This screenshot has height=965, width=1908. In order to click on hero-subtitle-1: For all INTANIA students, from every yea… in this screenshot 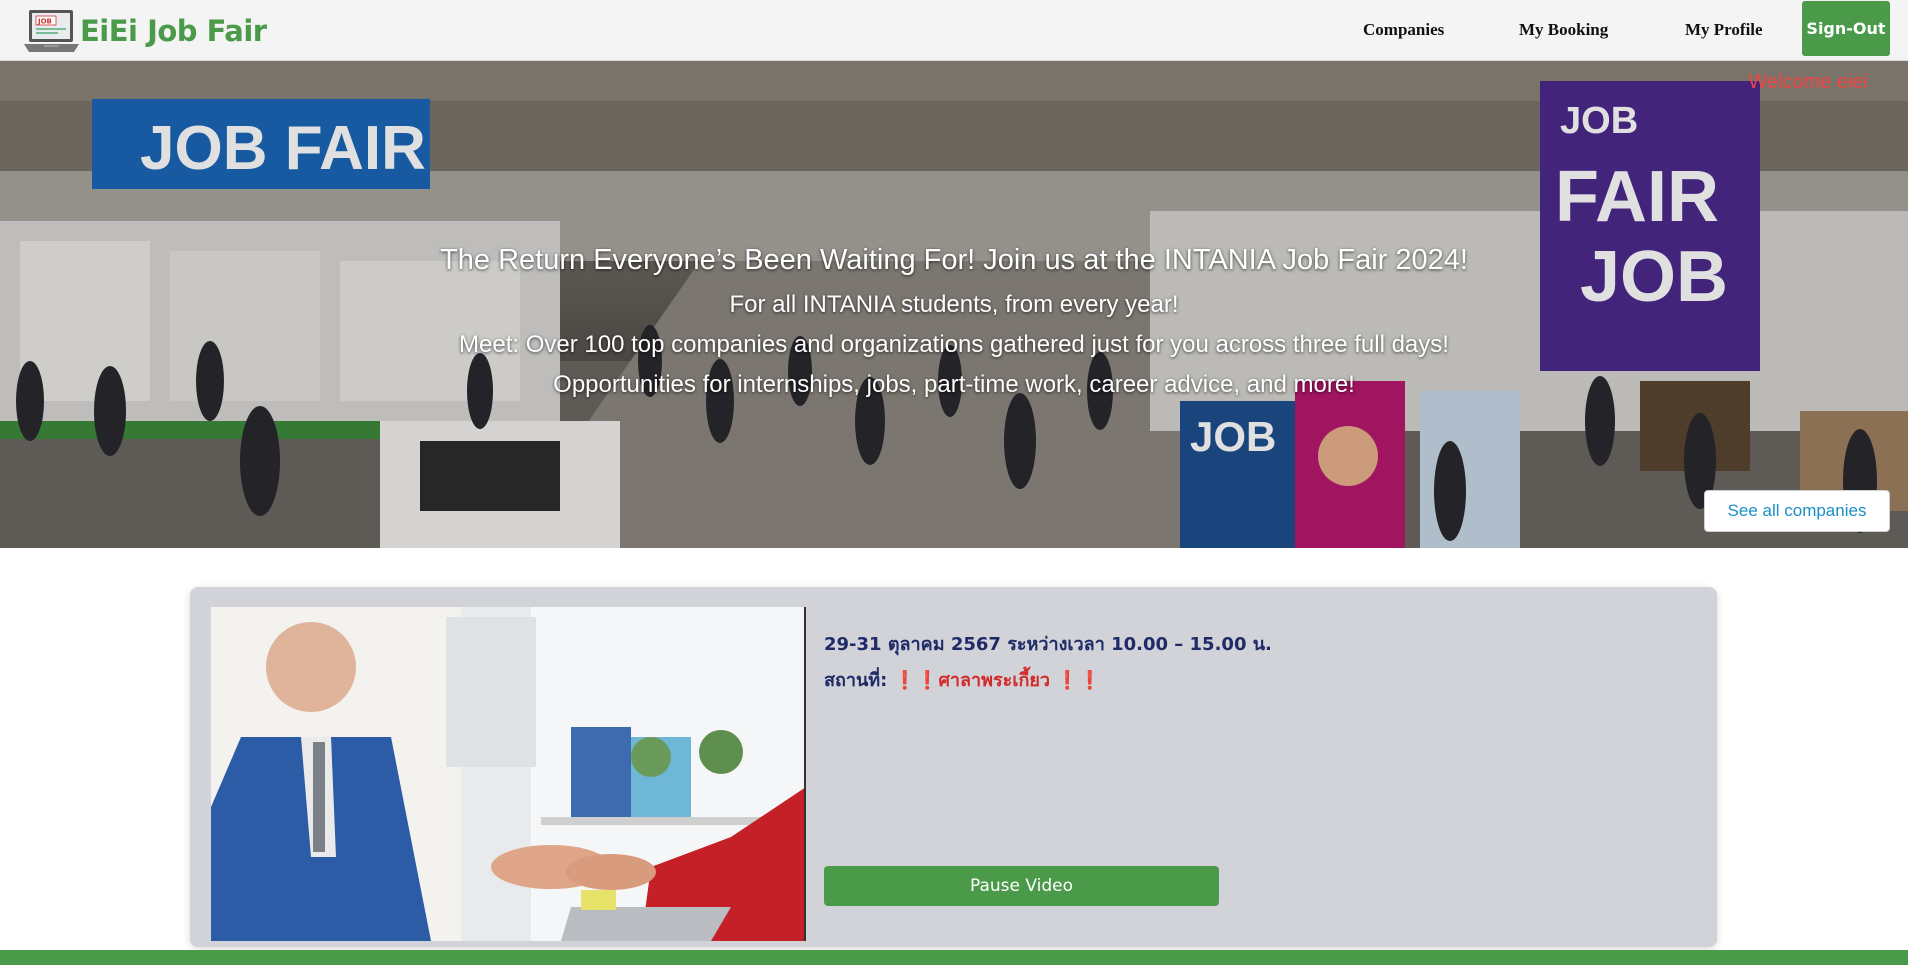, I will do `click(954, 304)`.